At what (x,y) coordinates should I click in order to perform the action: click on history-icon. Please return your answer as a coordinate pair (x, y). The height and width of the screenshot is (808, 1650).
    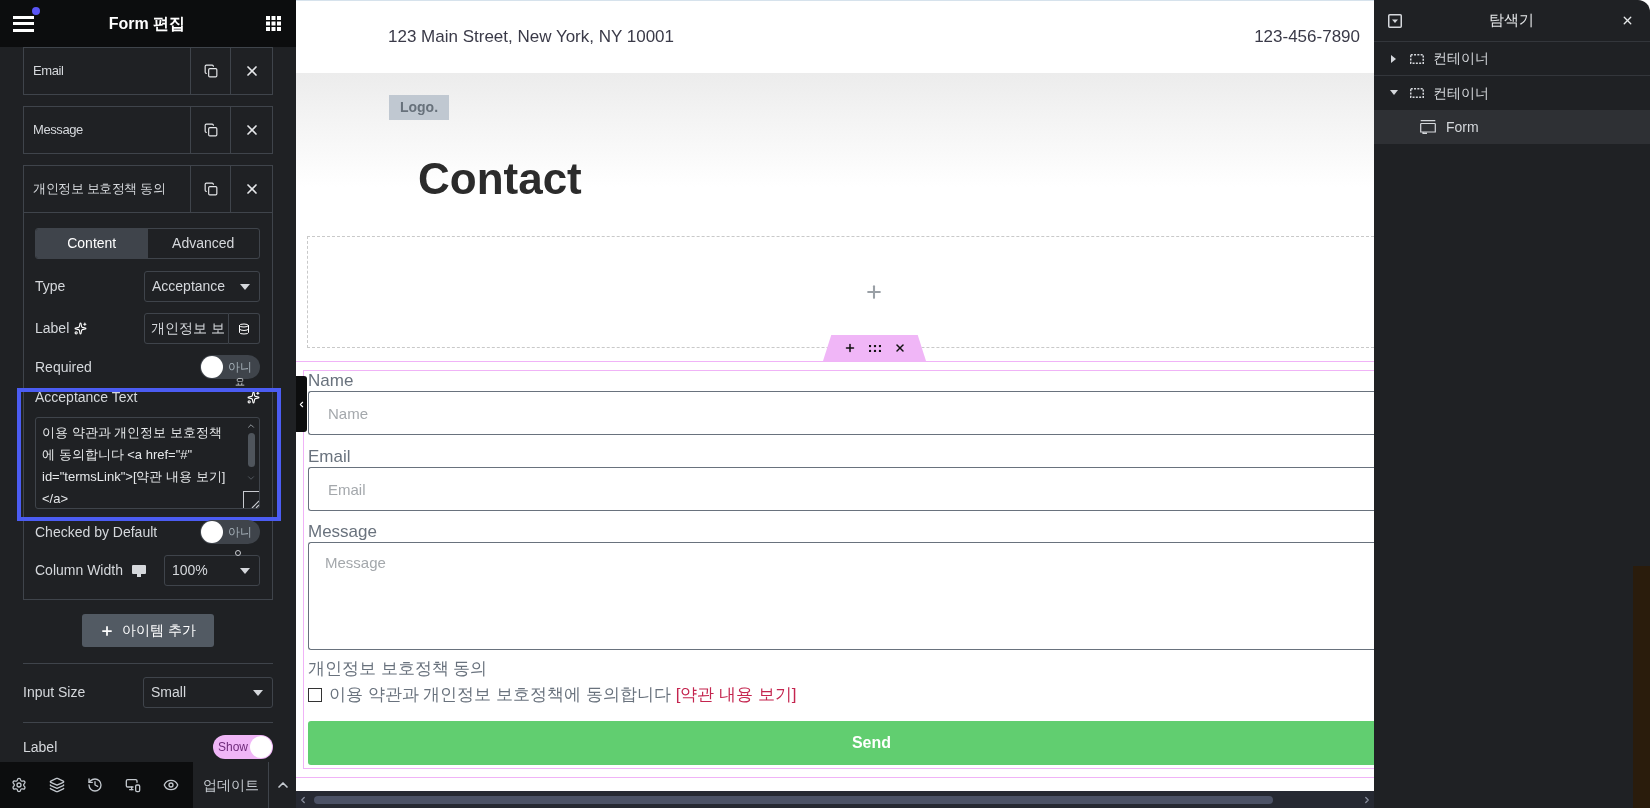
    Looking at the image, I should click on (95, 785).